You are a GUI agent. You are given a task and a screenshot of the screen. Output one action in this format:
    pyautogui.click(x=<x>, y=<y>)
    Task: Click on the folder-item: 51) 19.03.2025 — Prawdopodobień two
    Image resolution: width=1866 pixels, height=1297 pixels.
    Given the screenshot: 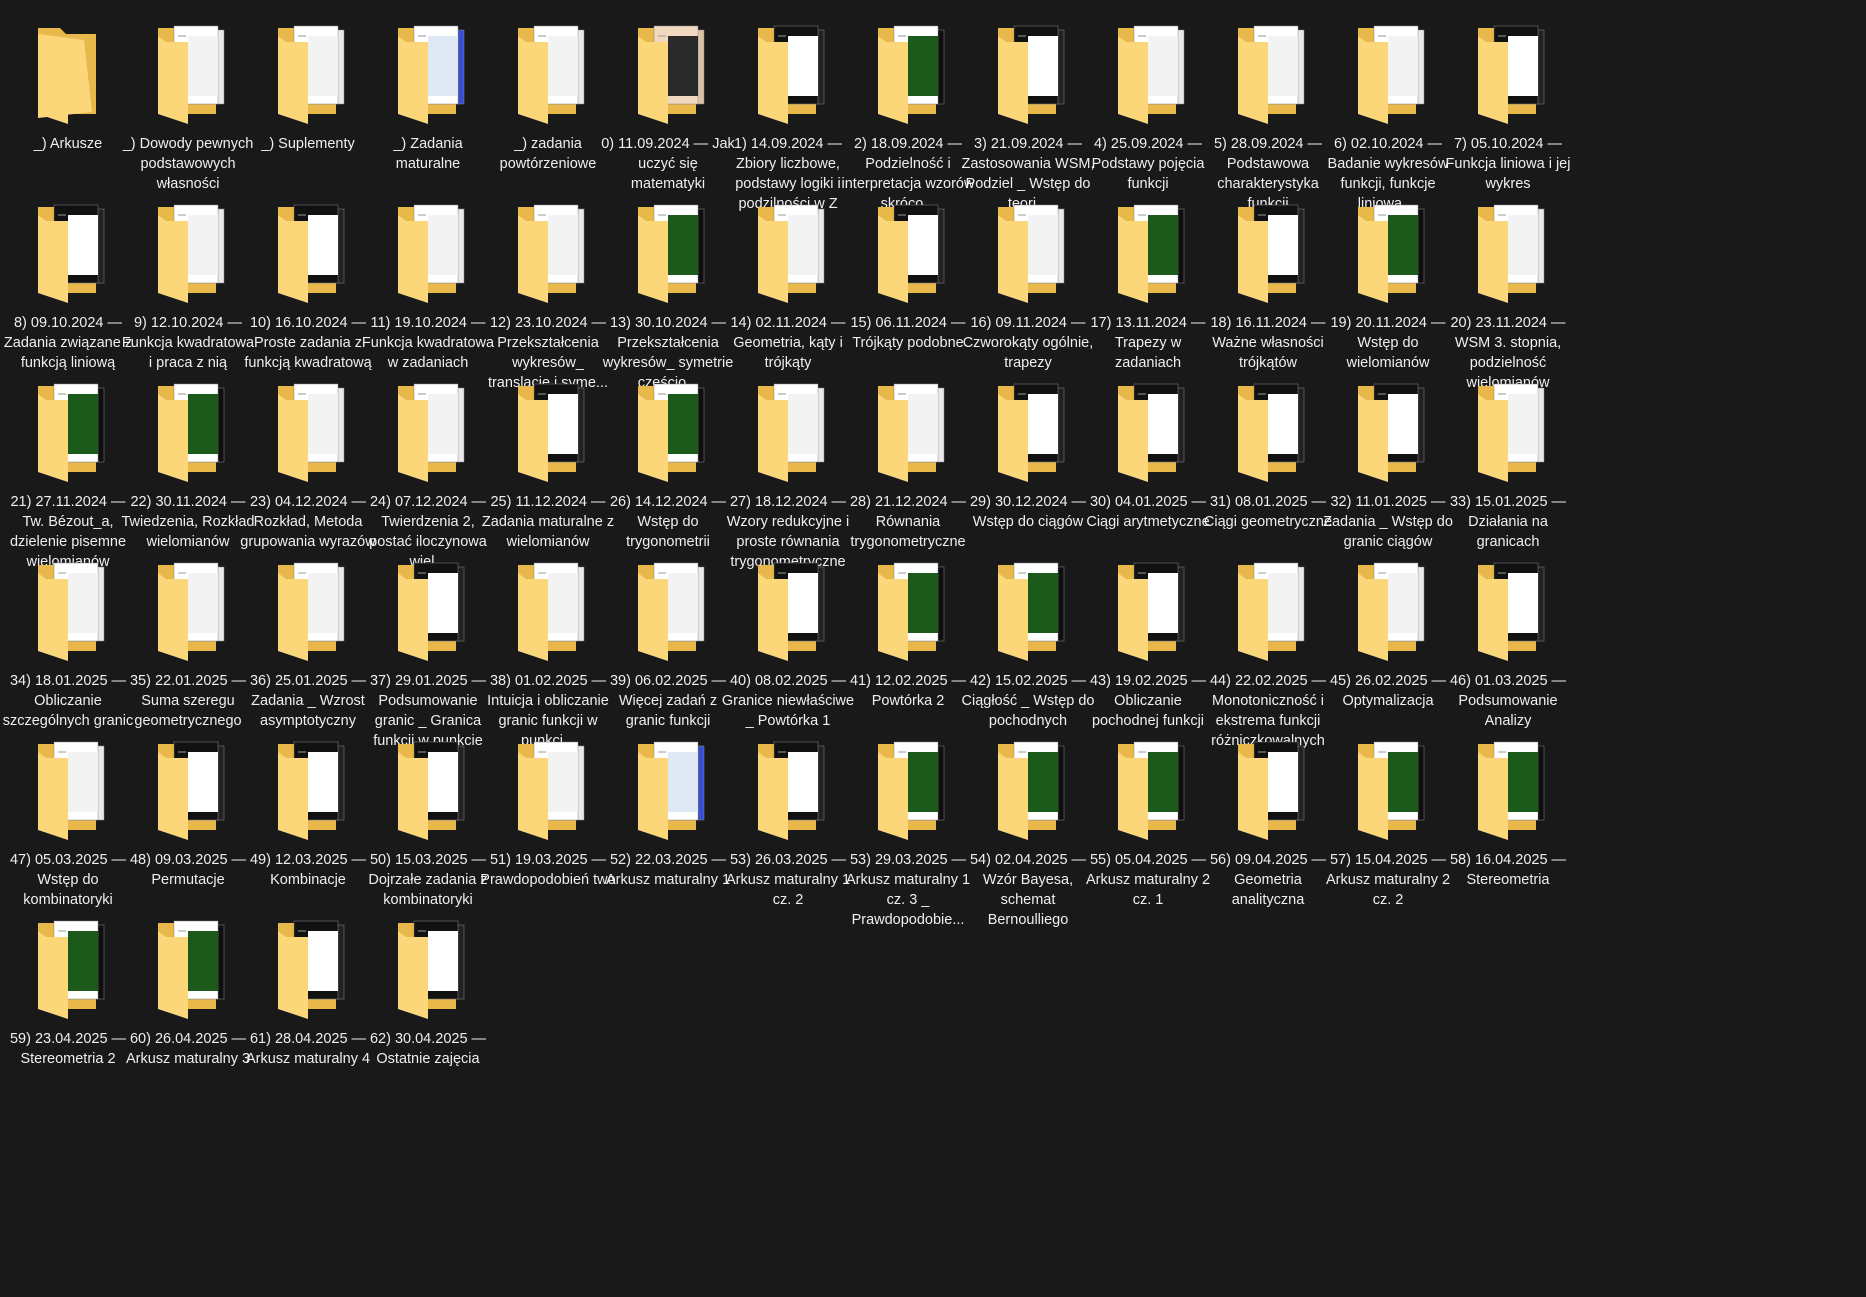 What is the action you would take?
    pyautogui.click(x=548, y=819)
    